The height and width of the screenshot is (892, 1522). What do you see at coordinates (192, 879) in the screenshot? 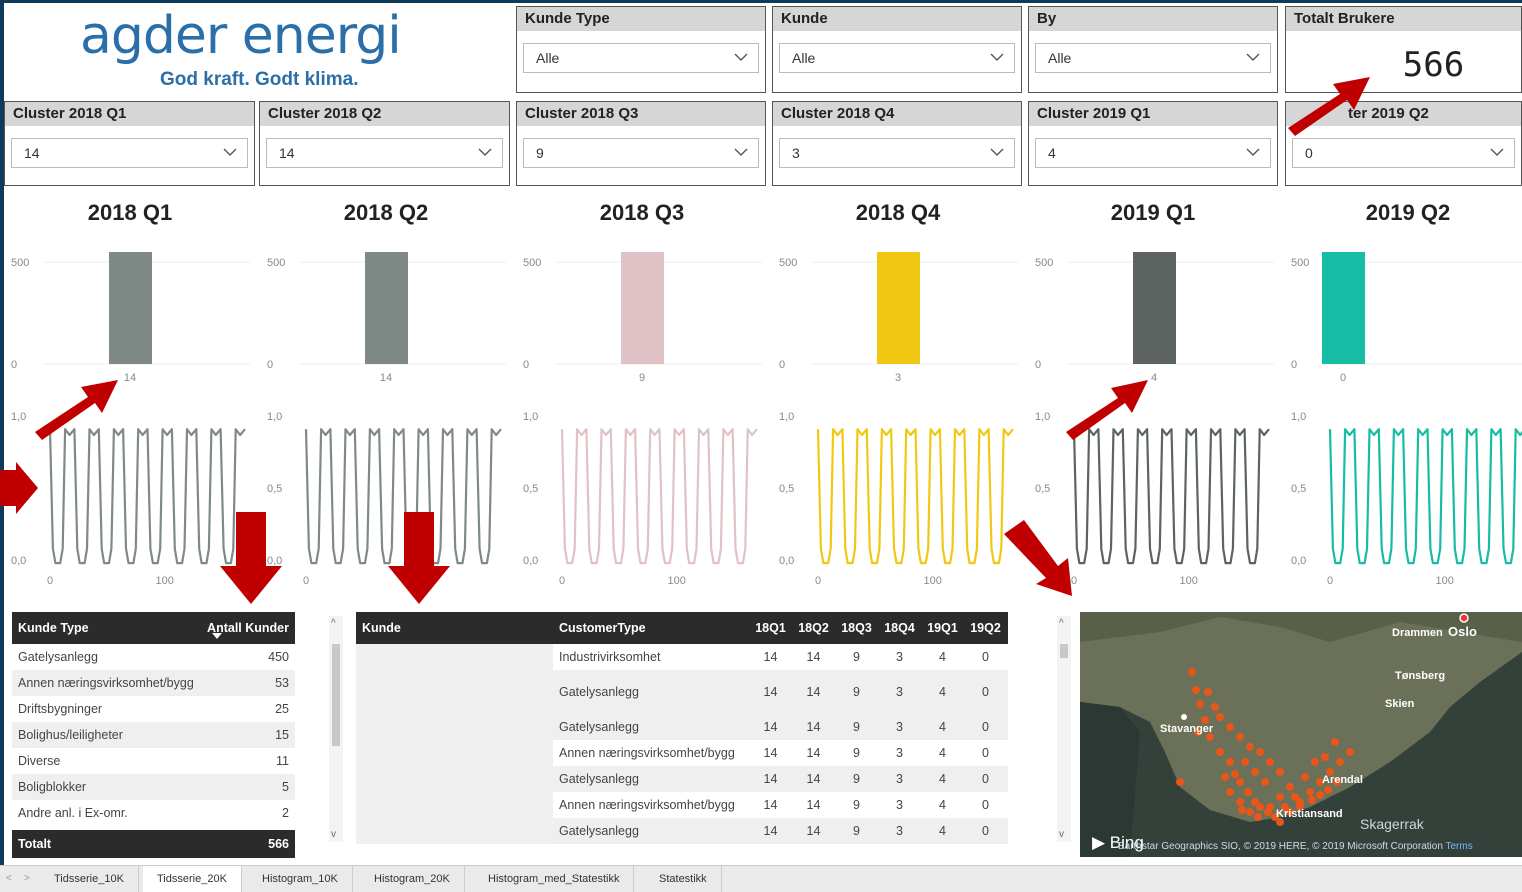
I see `page-tab: Tidsserie_20K` at bounding box center [192, 879].